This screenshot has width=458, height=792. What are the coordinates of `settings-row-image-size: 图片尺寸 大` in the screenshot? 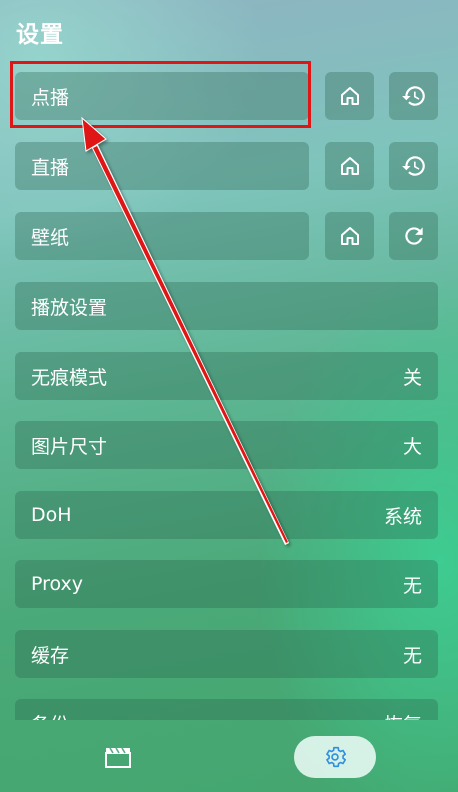 It's located at (226, 445).